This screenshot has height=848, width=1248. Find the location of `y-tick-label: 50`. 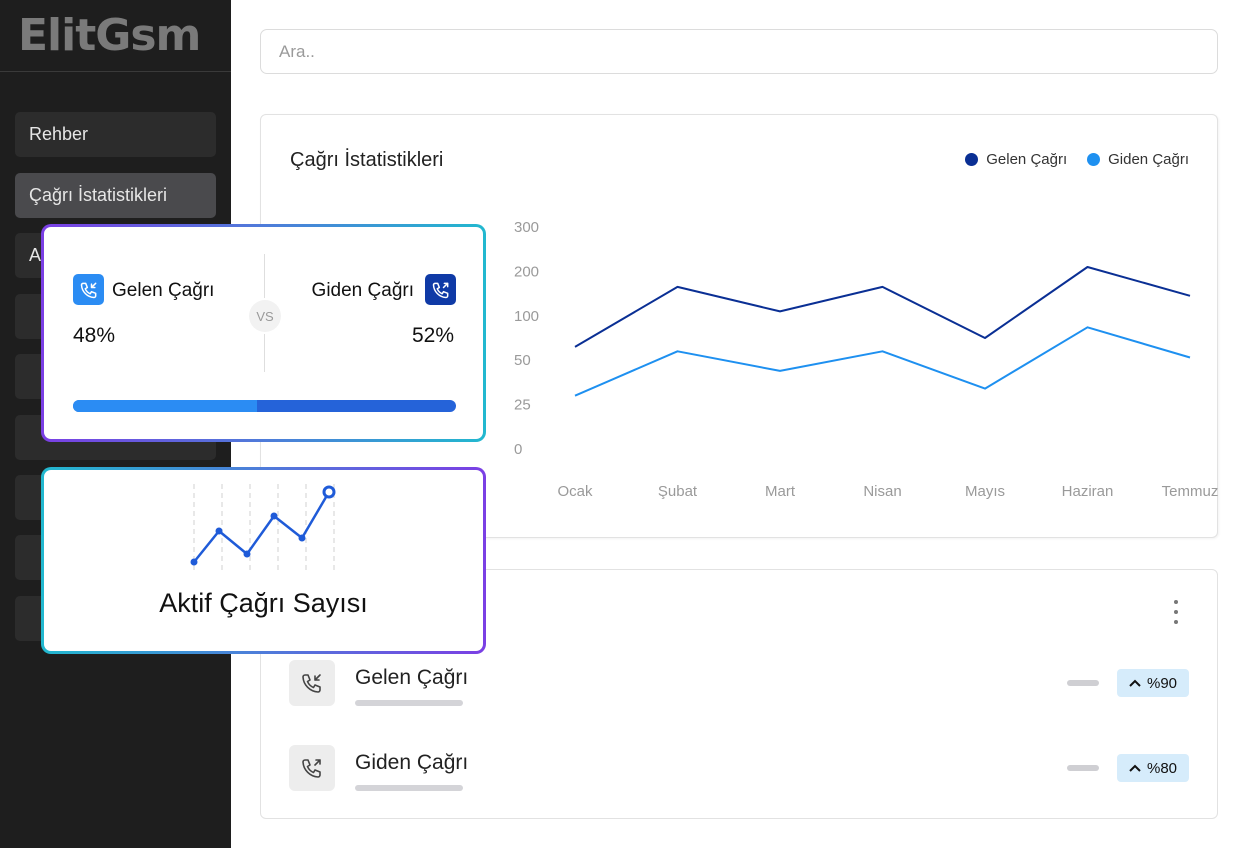

y-tick-label: 50 is located at coordinates (522, 360).